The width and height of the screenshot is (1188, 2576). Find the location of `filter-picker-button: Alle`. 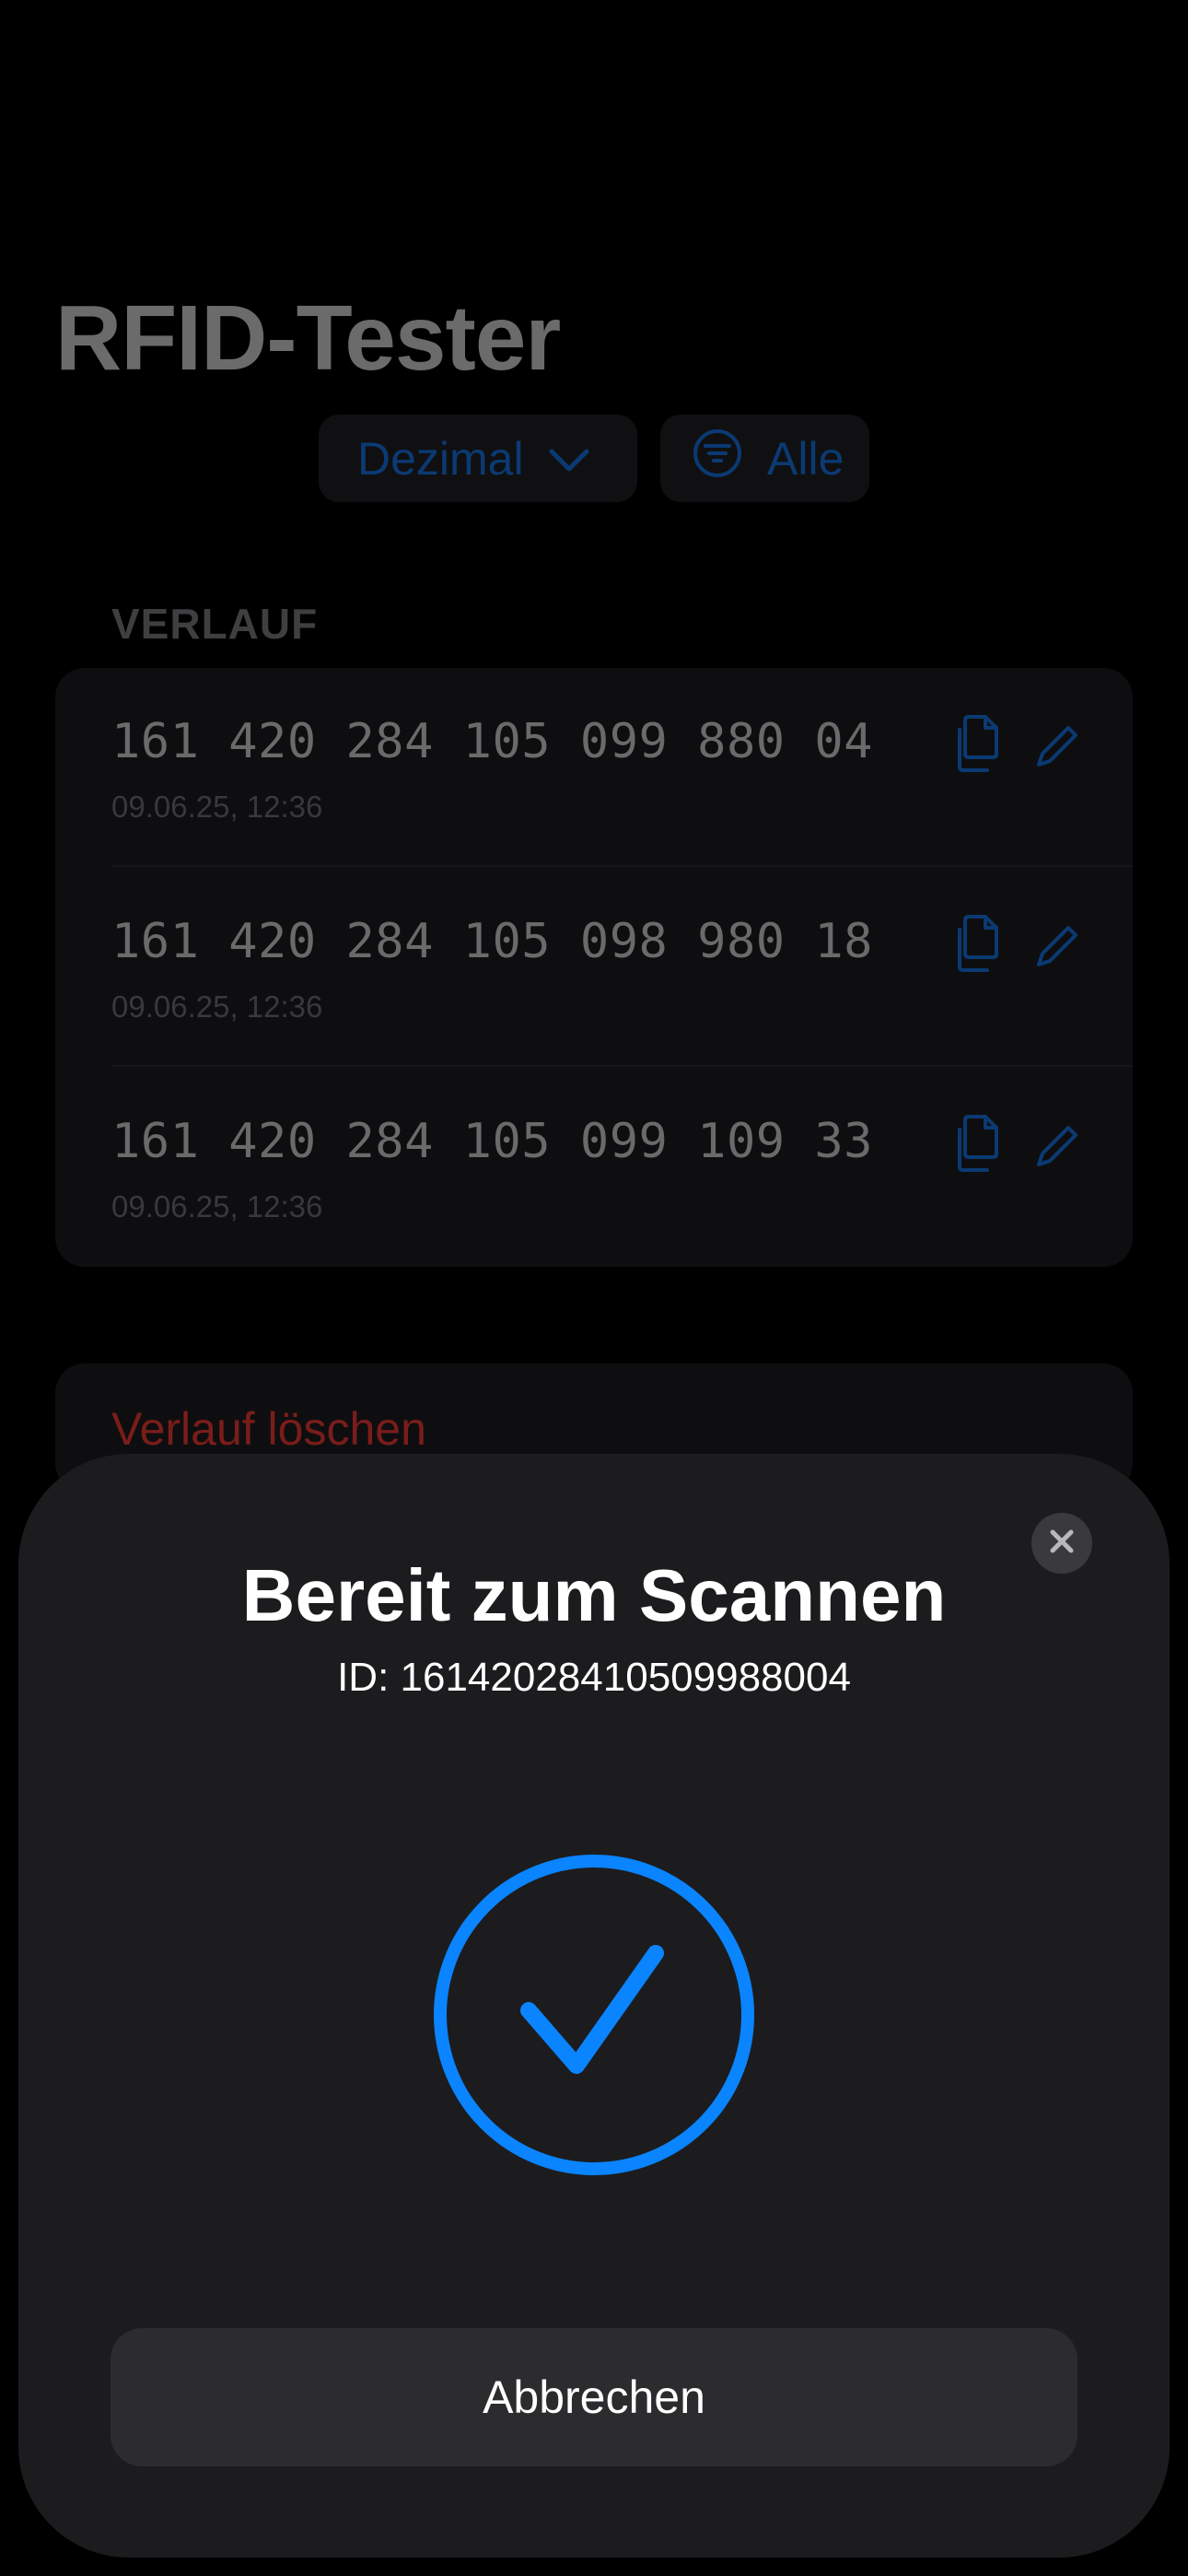

filter-picker-button: Alle is located at coordinates (764, 459).